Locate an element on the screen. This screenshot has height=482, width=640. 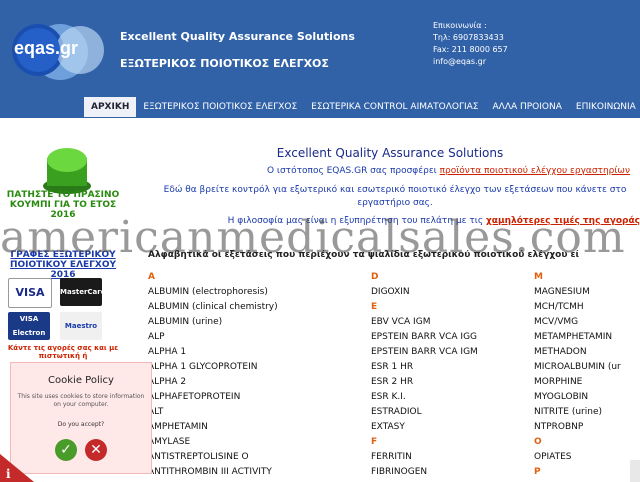
test-item: NTPROBNP is located at coordinates (559, 427).